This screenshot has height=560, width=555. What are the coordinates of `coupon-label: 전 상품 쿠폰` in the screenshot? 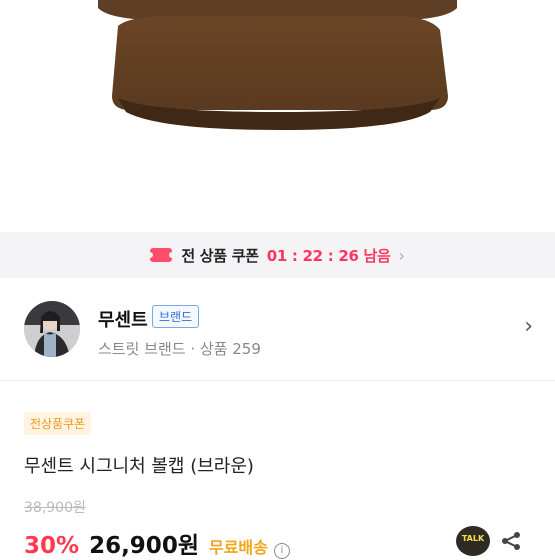 It's located at (220, 255).